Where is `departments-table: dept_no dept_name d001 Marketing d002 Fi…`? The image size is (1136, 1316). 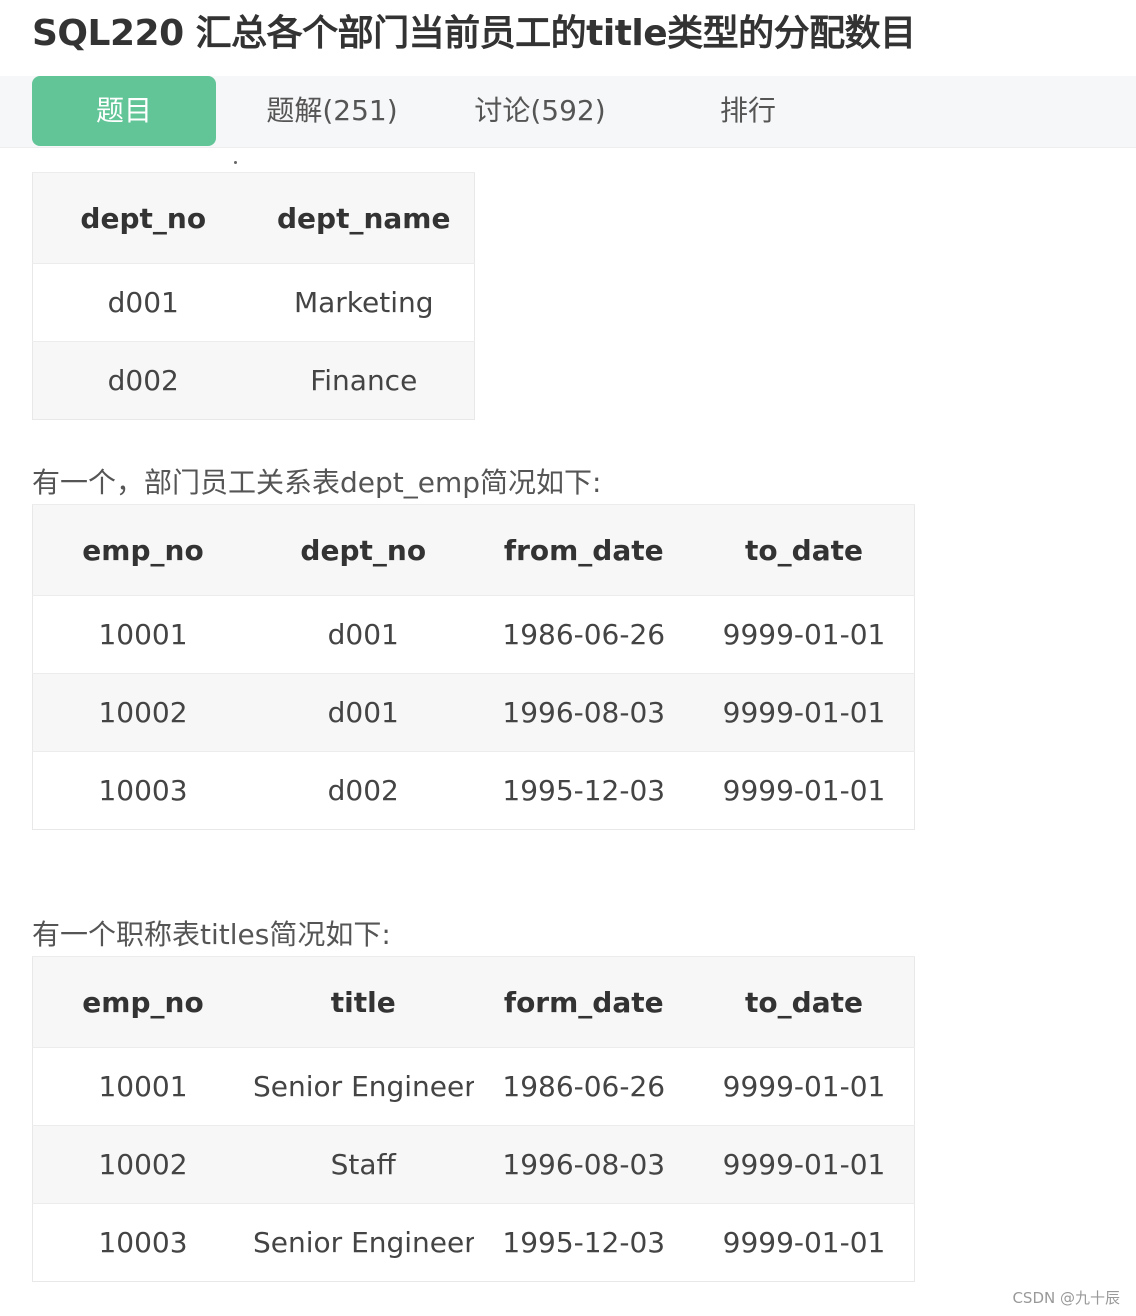
departments-table: dept_no dept_name d001 Marketing d002 Fi… is located at coordinates (253, 296).